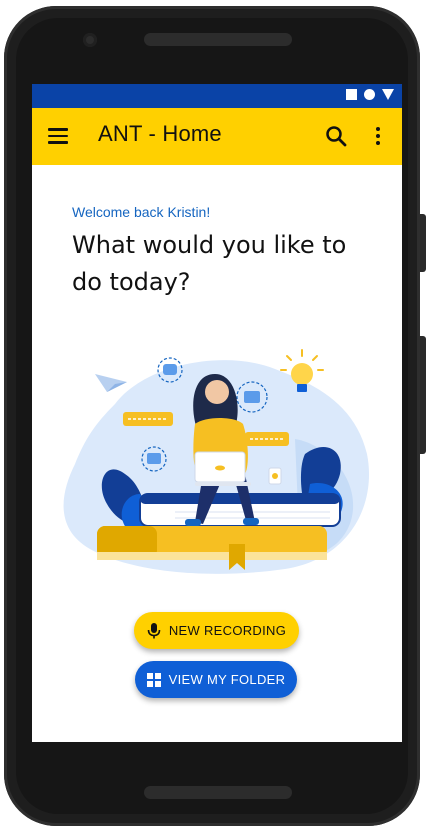  What do you see at coordinates (61, 136) in the screenshot?
I see `hamburger-menu-icon` at bounding box center [61, 136].